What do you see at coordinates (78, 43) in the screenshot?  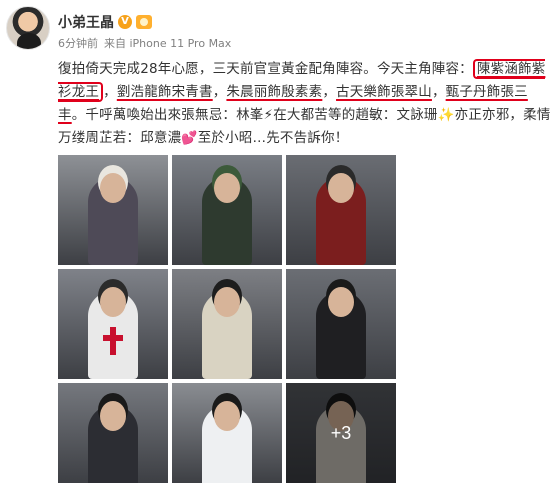 I see `post-time: 6分钟前` at bounding box center [78, 43].